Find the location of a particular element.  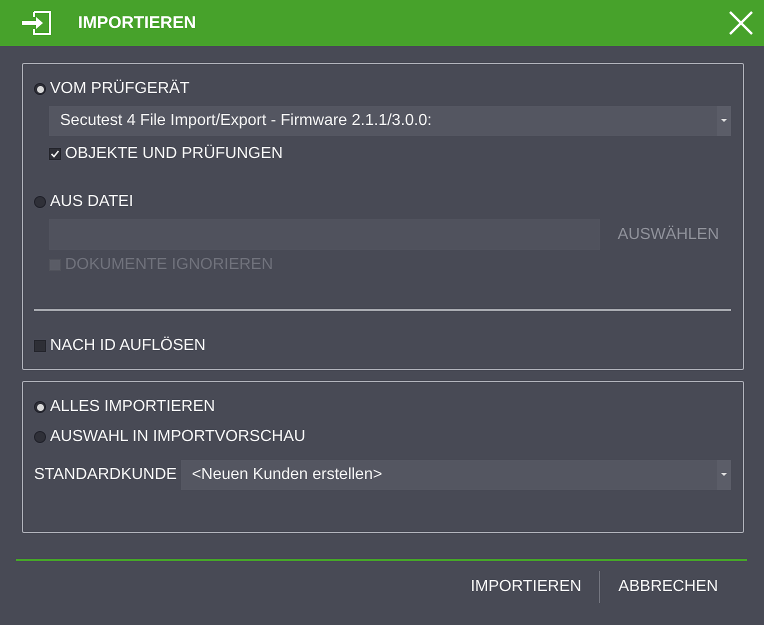

device-select: Secutest 4 File Import/Export - Firmware 2.1.1/3.0.0: is located at coordinates (390, 121).